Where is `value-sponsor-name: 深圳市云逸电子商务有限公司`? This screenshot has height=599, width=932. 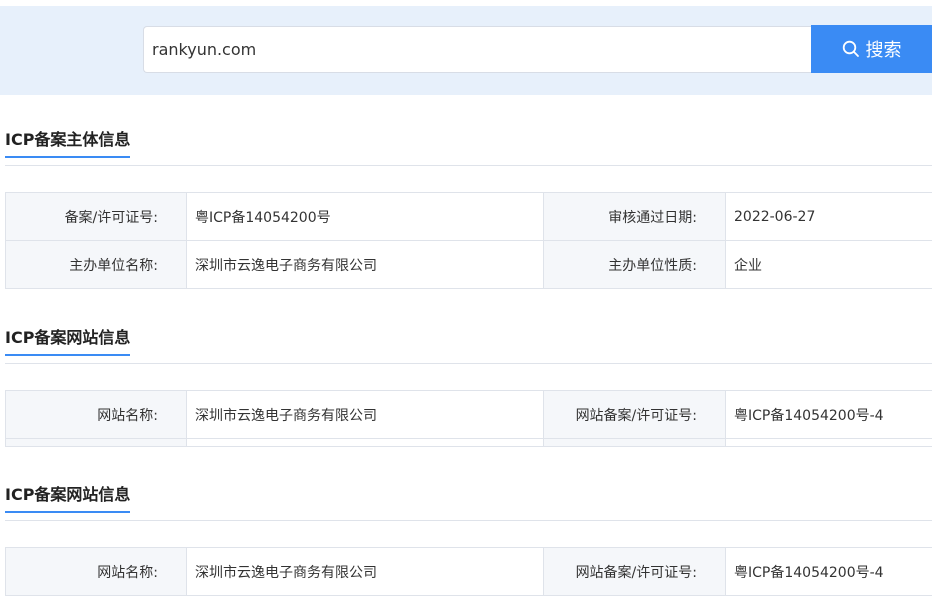 value-sponsor-name: 深圳市云逸电子商务有限公司 is located at coordinates (365, 264).